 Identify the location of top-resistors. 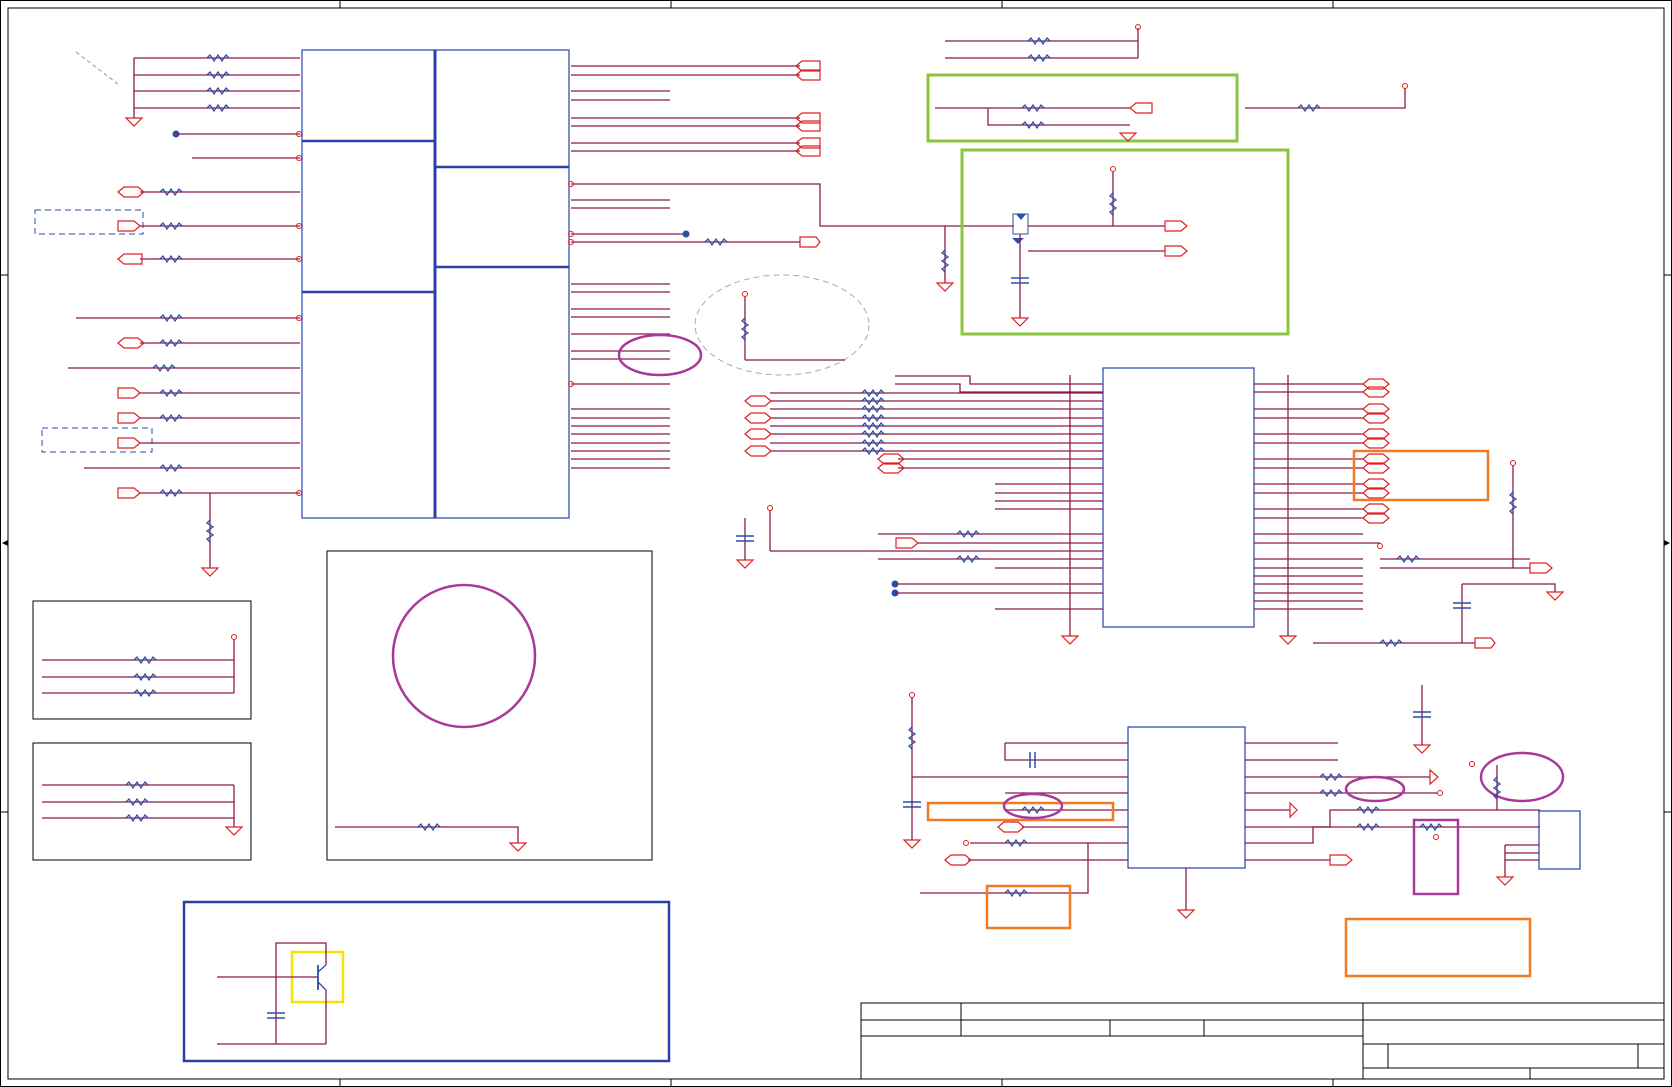
(1043, 43).